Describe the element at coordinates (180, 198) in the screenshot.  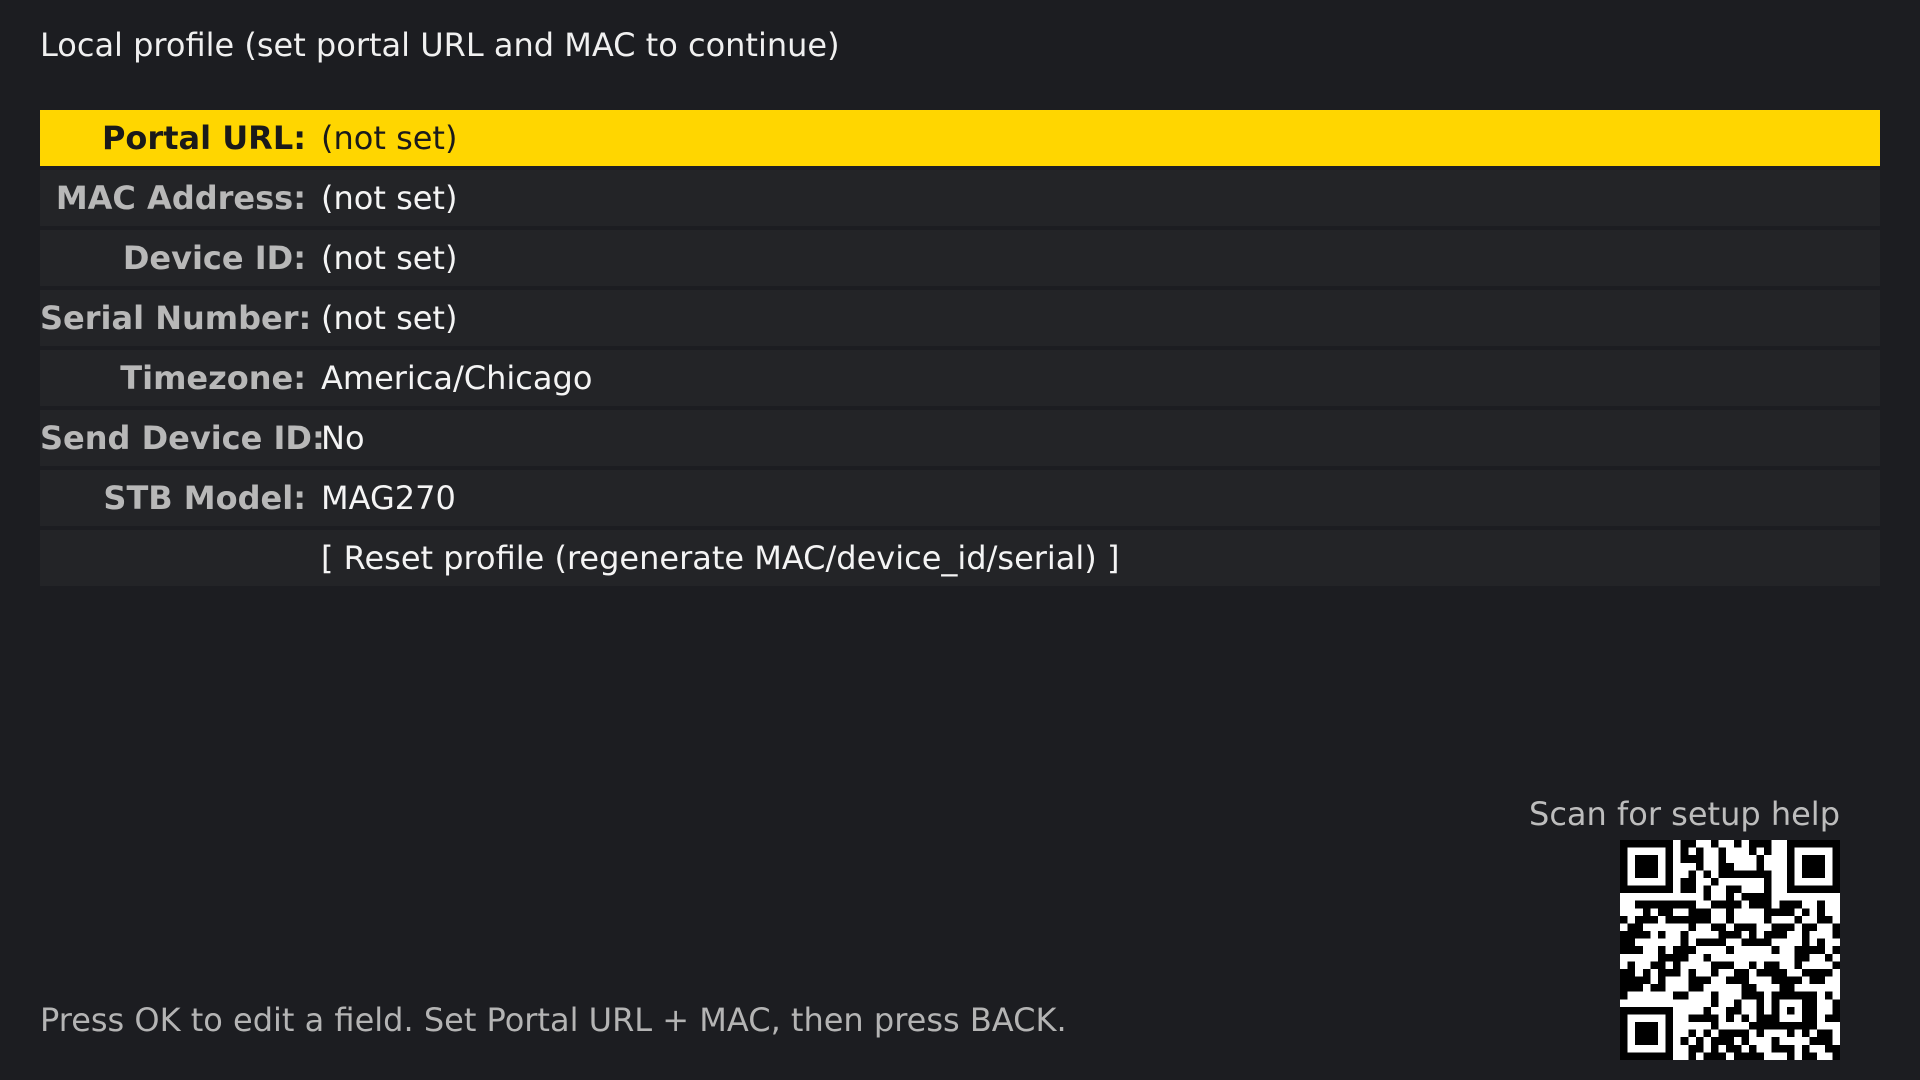
I see `setting-label: MAC Address:` at that location.